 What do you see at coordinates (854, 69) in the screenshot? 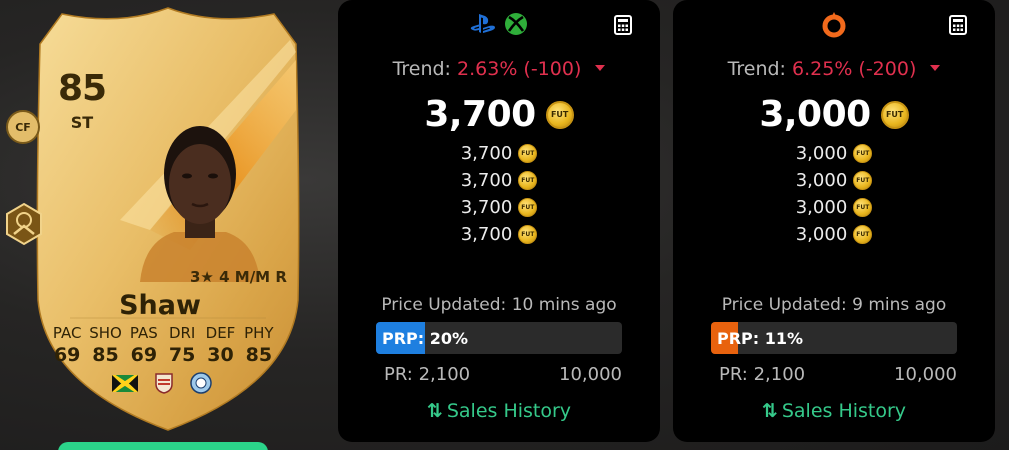
I see `trend-value: 6.25% (-200)` at bounding box center [854, 69].